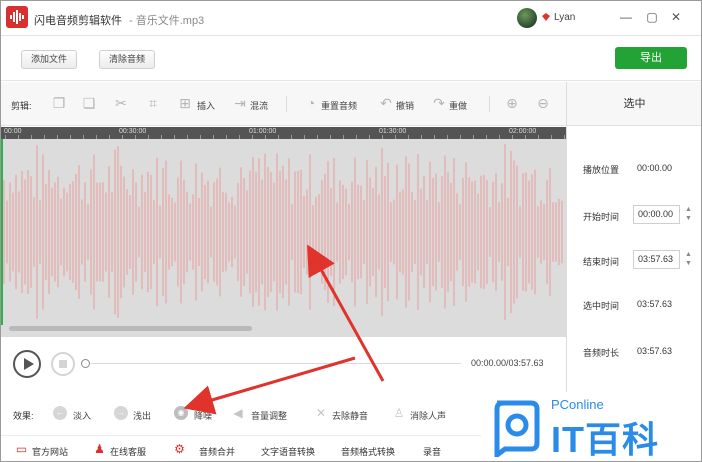 The height and width of the screenshot is (462, 702). Describe the element at coordinates (269, 415) in the screenshot. I see `volume-adjust-button: 音量调整` at that location.